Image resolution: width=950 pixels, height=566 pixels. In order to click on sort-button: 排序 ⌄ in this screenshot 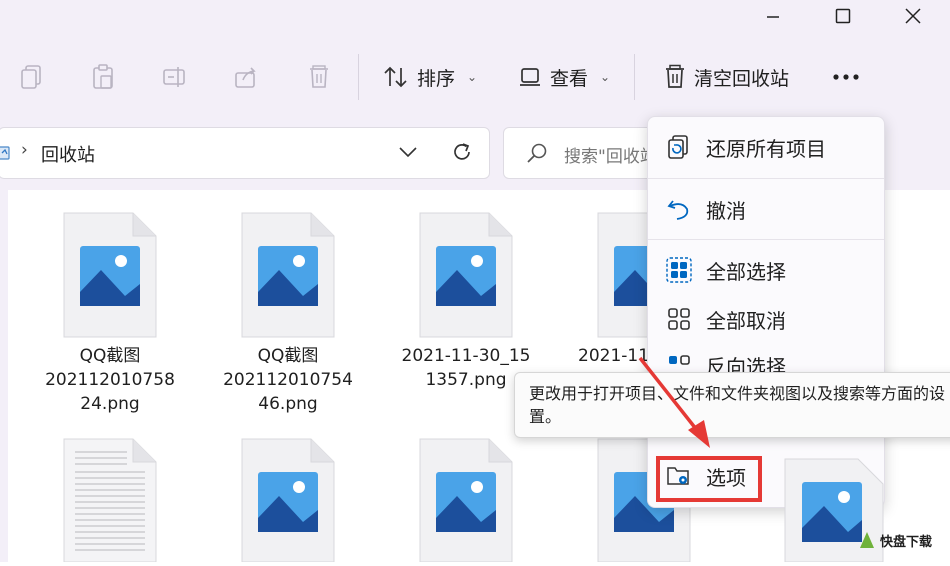, I will do `click(430, 77)`.